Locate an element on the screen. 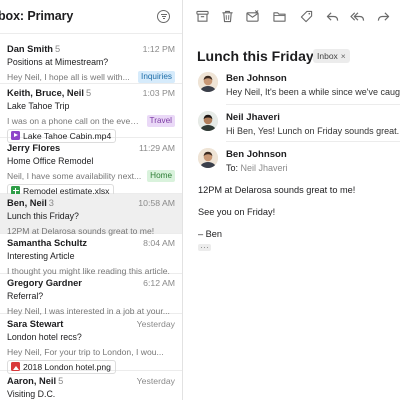  message-list-header: box: Primary is located at coordinates (91, 17).